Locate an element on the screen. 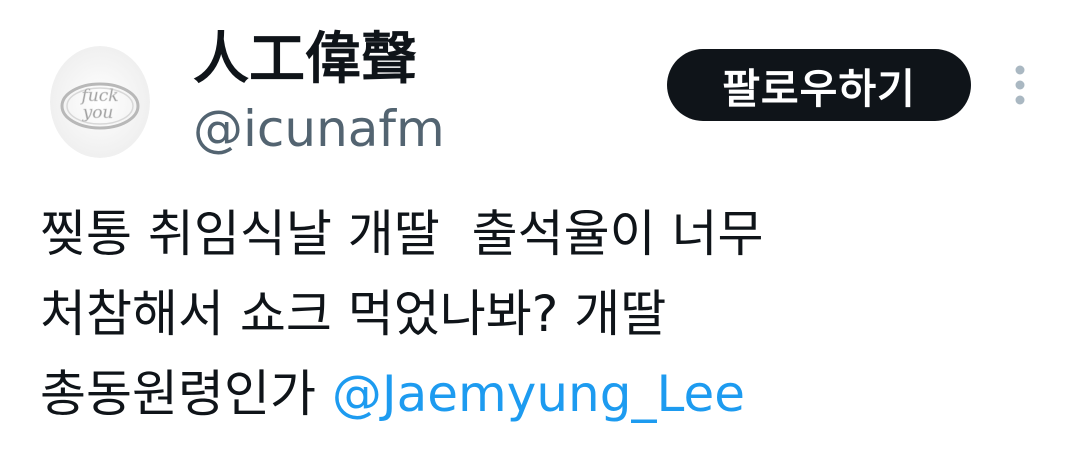  more-vertical-icon is located at coordinates (1020, 85).